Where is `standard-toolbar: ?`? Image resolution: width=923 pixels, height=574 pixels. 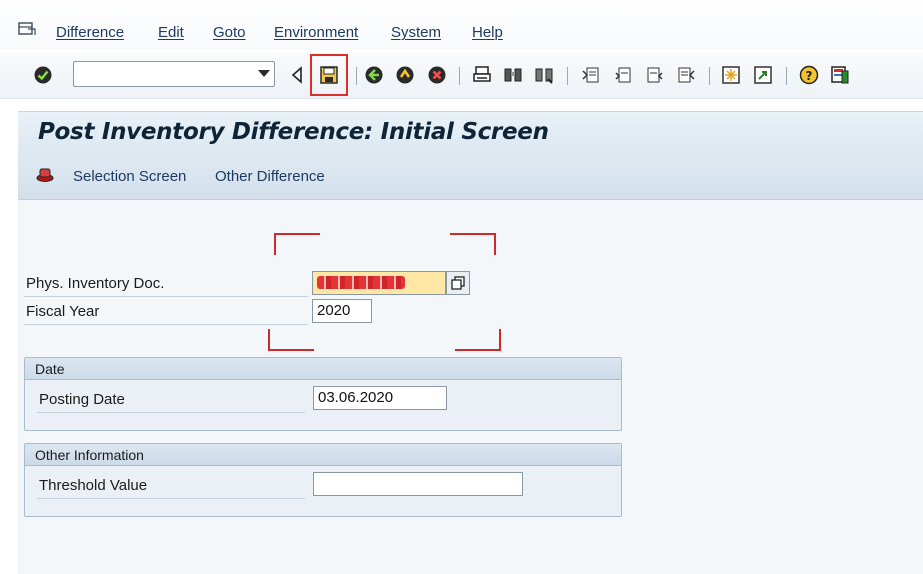
standard-toolbar: ? is located at coordinates (461, 75).